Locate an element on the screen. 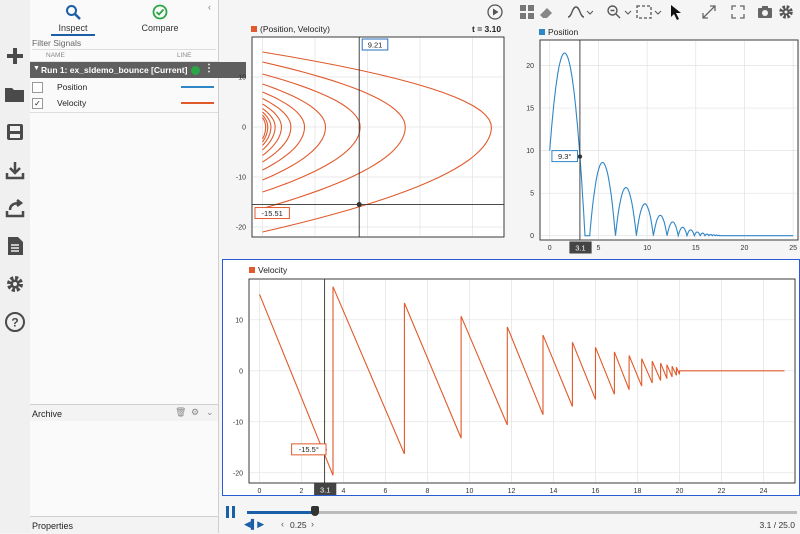 This screenshot has height=534, width=800. pause-icon is located at coordinates (231, 512).